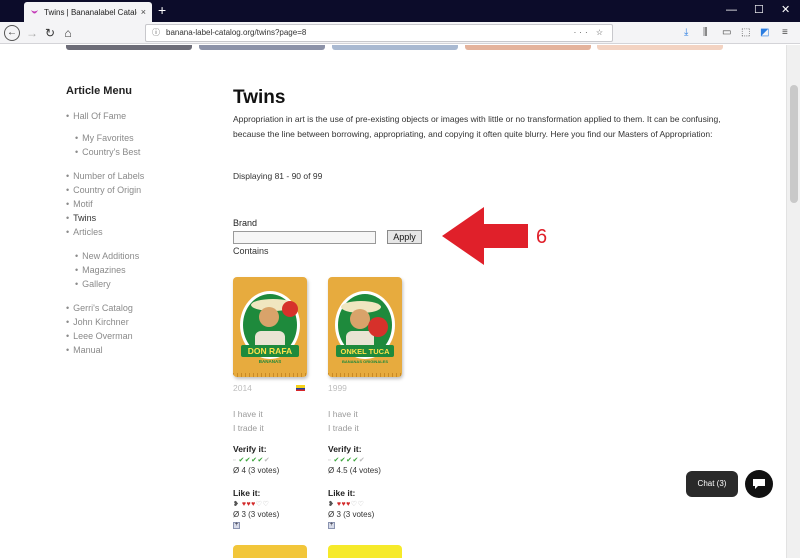 The image size is (800, 558). Describe the element at coordinates (337, 388) in the screenshot. I see `card-year: 1999` at that location.